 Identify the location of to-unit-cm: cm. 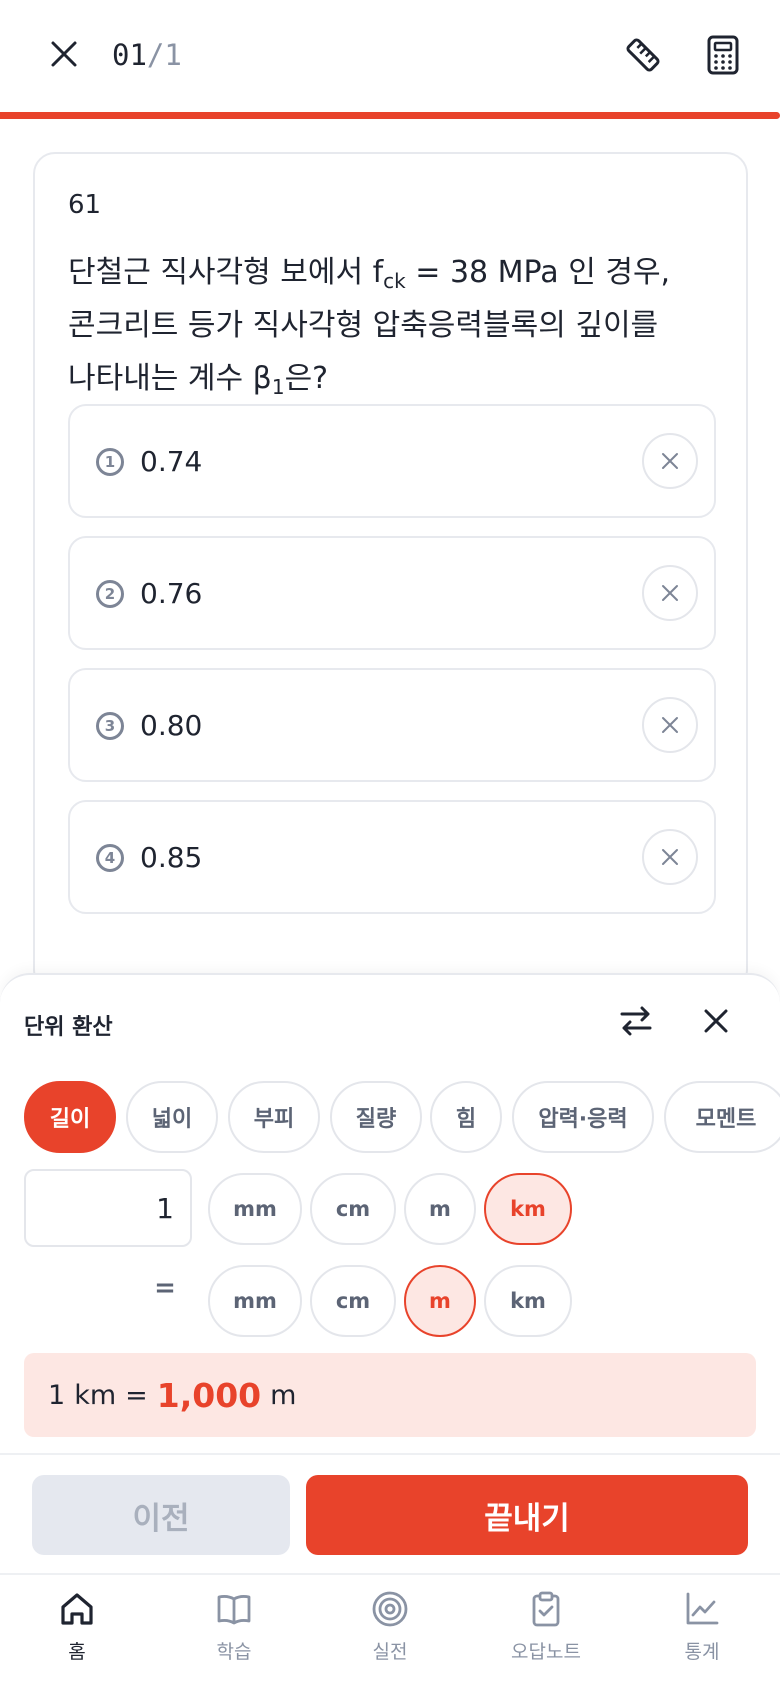
(353, 1301).